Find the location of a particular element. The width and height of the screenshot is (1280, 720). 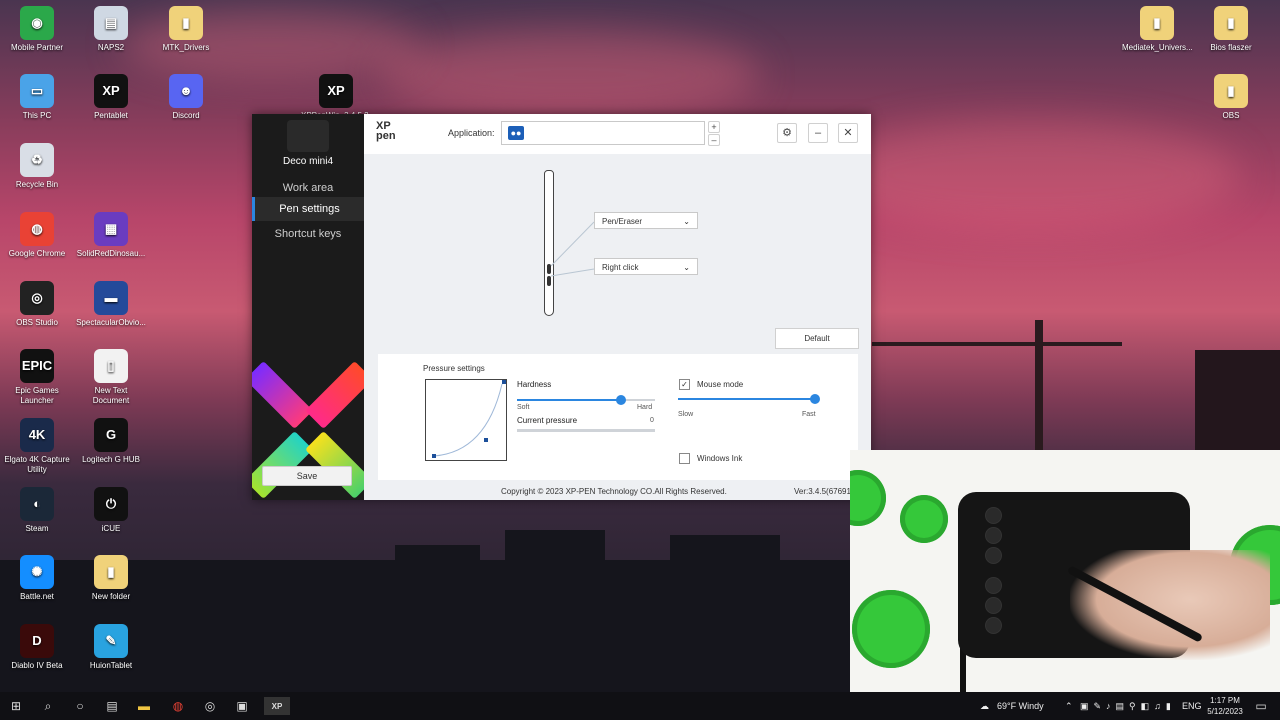

desktop-icon-label: Epic Games Launcher is located at coordinates (37, 395).